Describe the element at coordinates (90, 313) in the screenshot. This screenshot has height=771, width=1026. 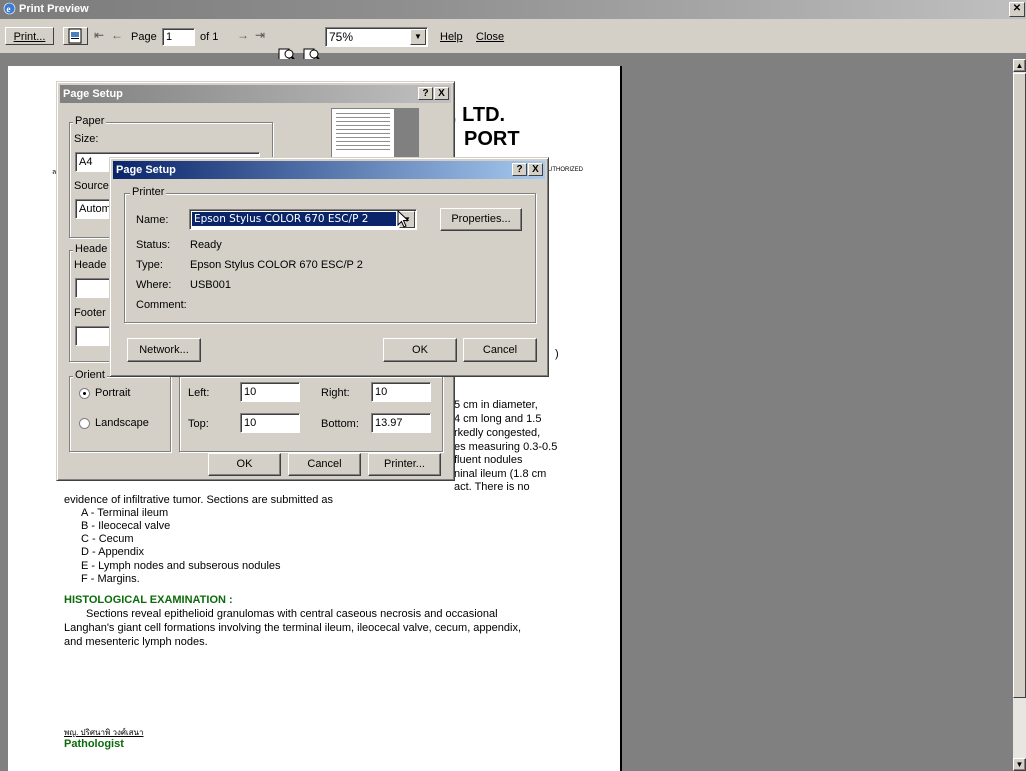
I see `footer-label: Footer` at that location.